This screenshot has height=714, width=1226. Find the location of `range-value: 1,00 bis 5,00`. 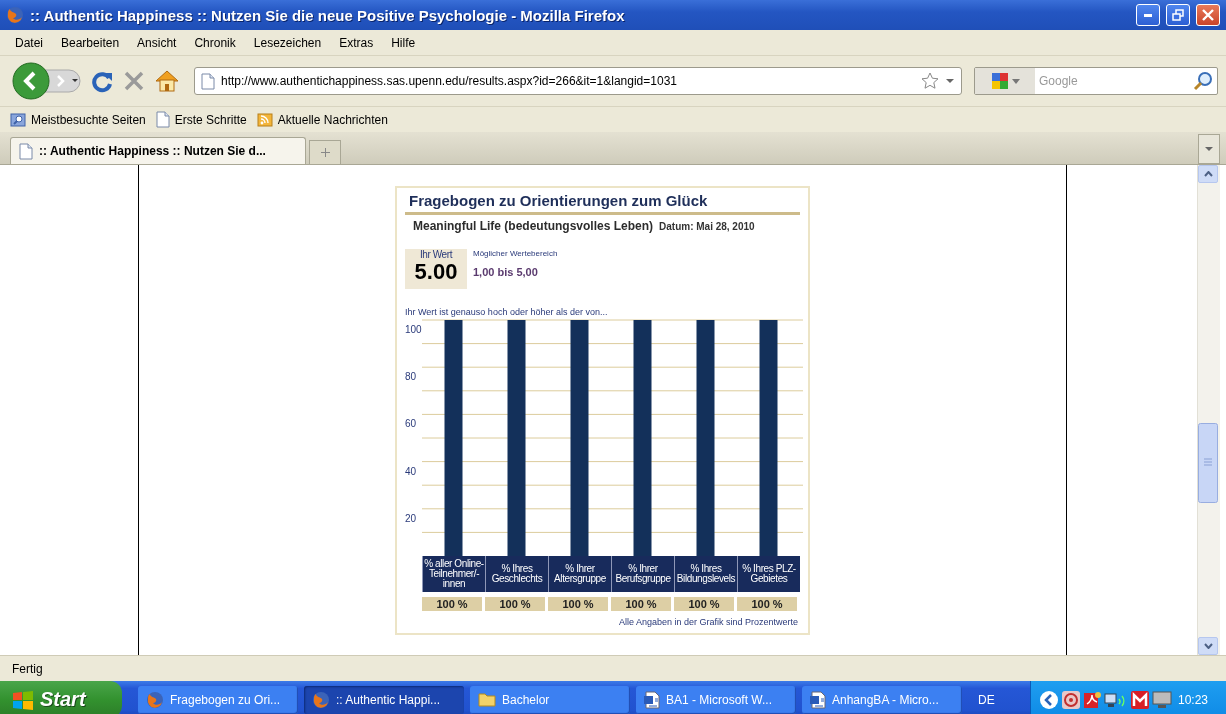

range-value: 1,00 bis 5,00 is located at coordinates (506, 272).